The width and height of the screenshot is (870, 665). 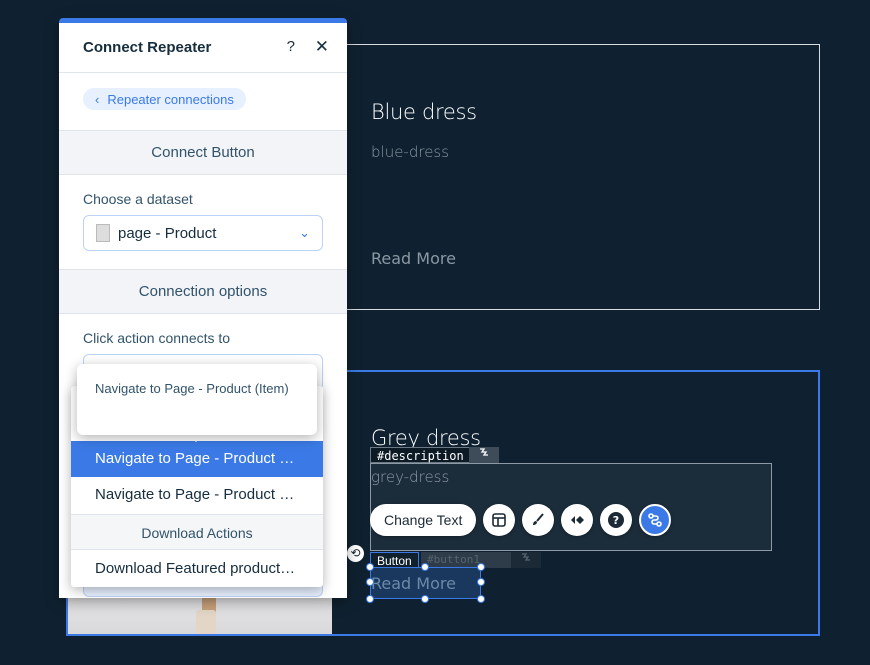 I want to click on option-tooltip: Navigate to Page - Product (Item), so click(x=197, y=399).